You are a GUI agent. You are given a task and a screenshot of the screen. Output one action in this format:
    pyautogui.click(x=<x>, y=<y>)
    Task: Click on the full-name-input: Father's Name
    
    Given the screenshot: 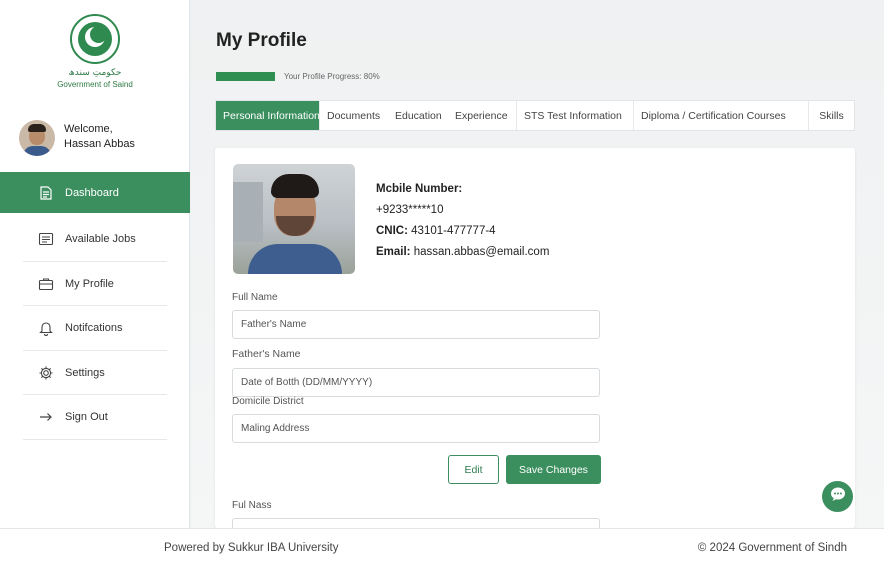 What is the action you would take?
    pyautogui.click(x=416, y=324)
    